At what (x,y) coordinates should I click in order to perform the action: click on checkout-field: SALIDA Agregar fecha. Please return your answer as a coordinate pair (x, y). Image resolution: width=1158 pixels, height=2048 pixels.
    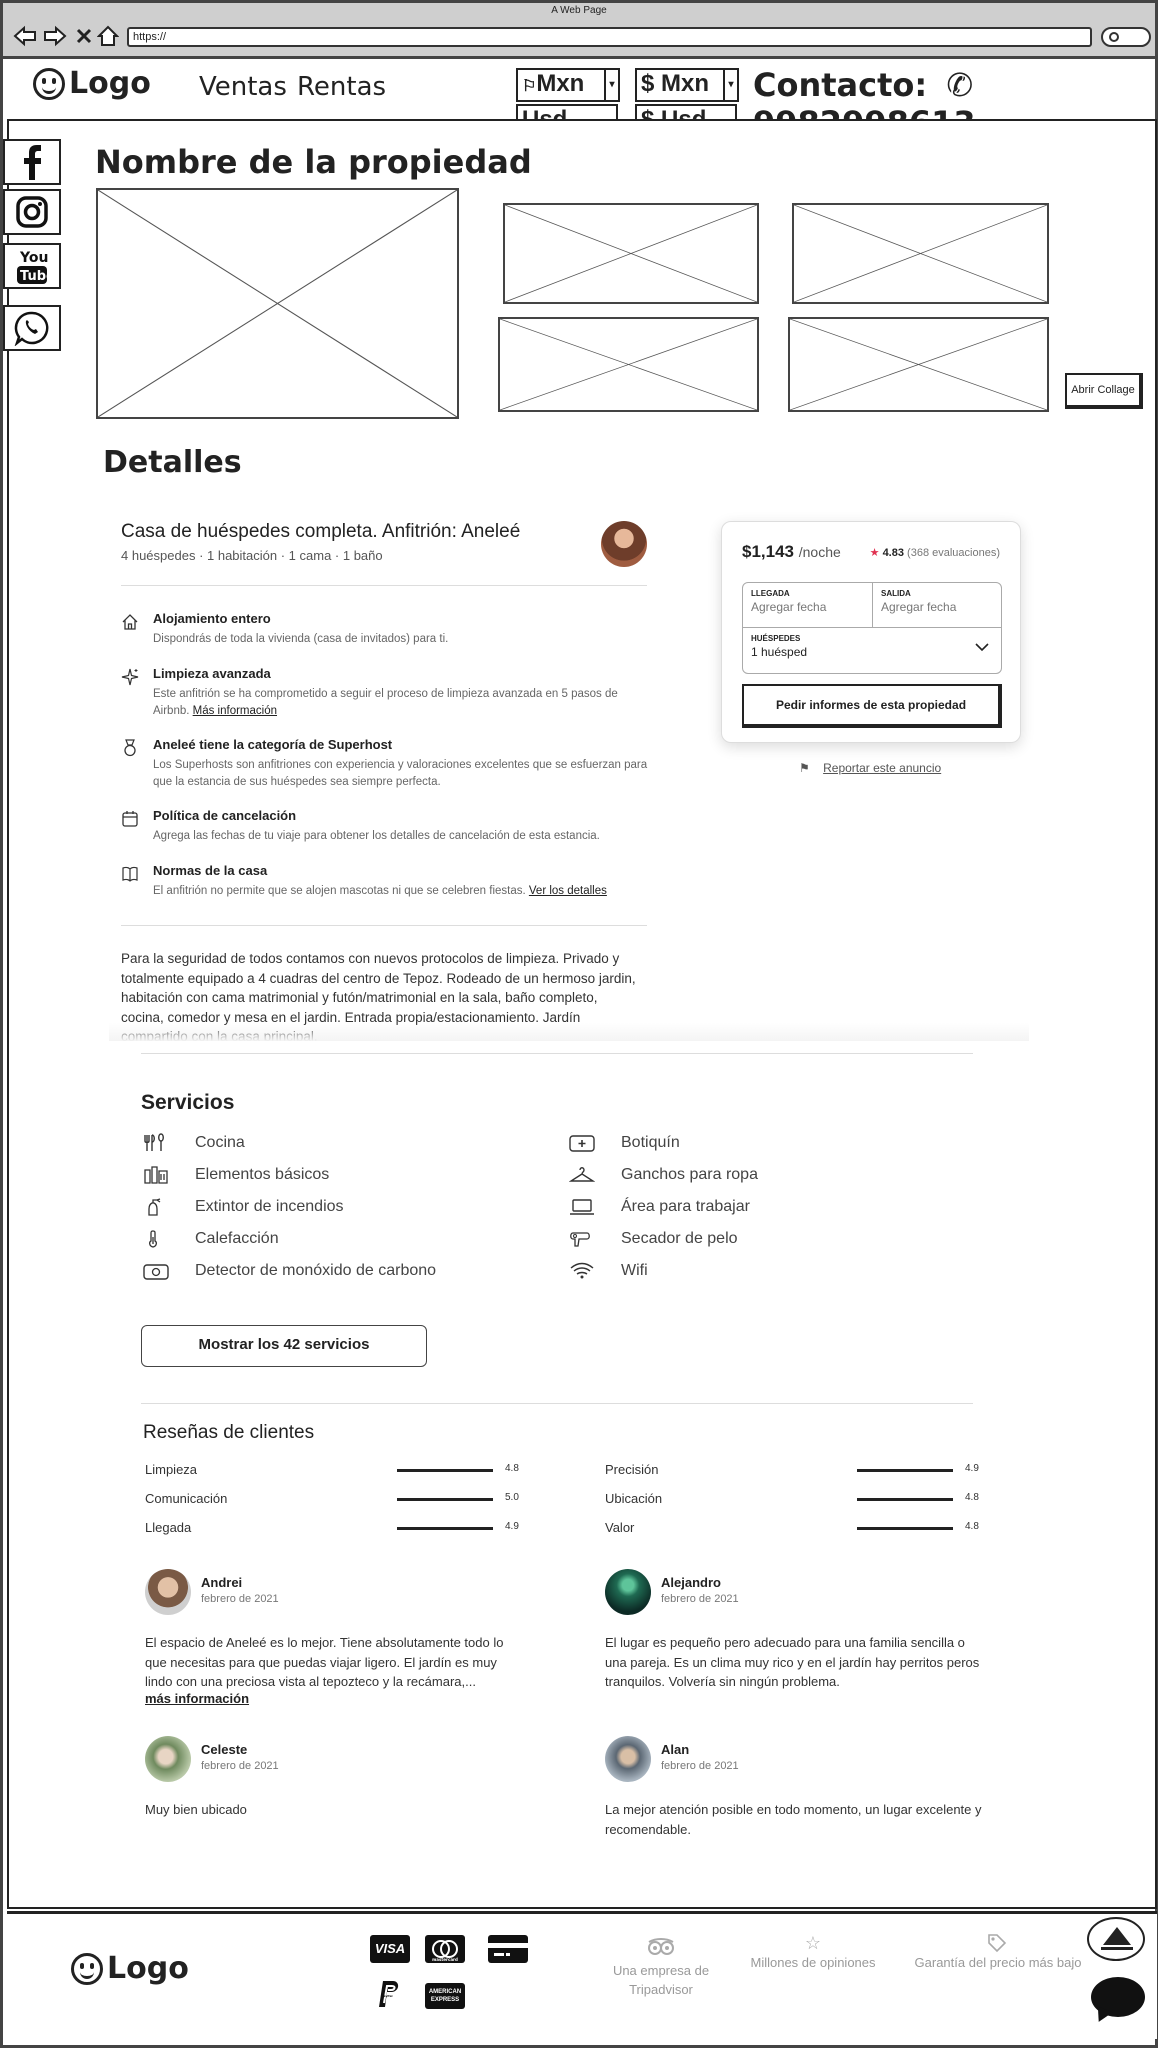
    Looking at the image, I should click on (937, 605).